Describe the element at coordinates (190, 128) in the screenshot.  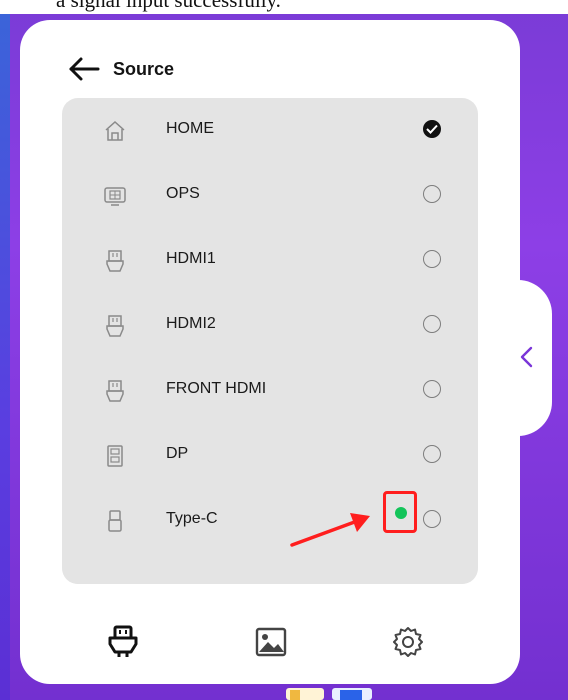
I see `source-label: HOME` at that location.